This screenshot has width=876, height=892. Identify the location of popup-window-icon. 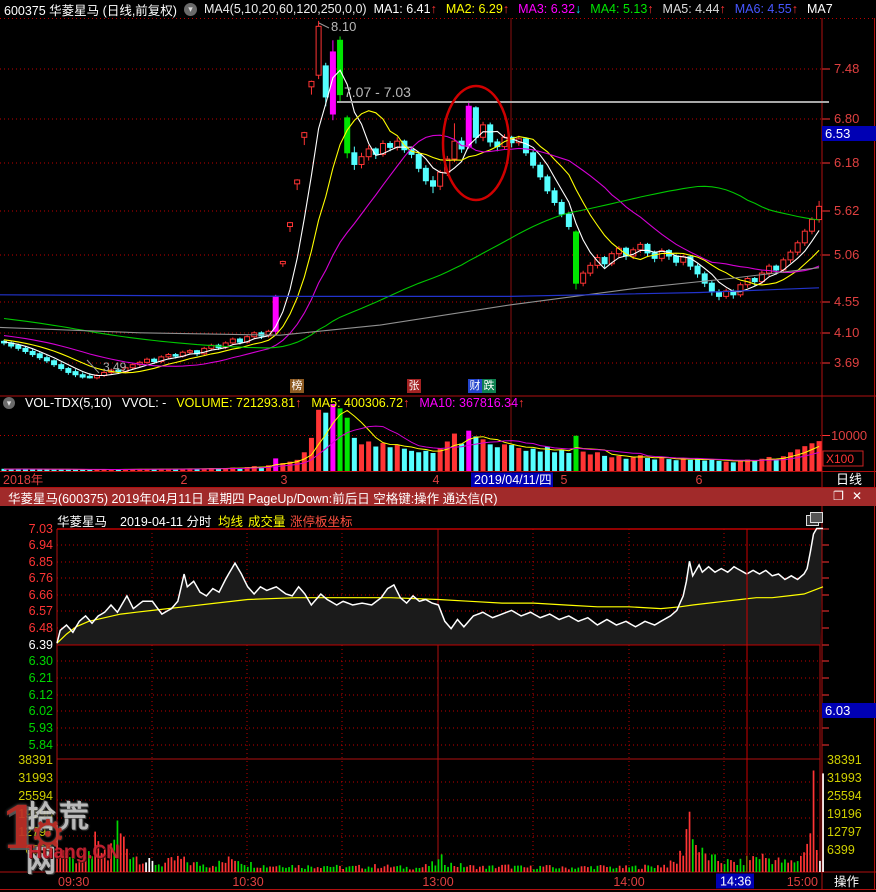
(814, 519).